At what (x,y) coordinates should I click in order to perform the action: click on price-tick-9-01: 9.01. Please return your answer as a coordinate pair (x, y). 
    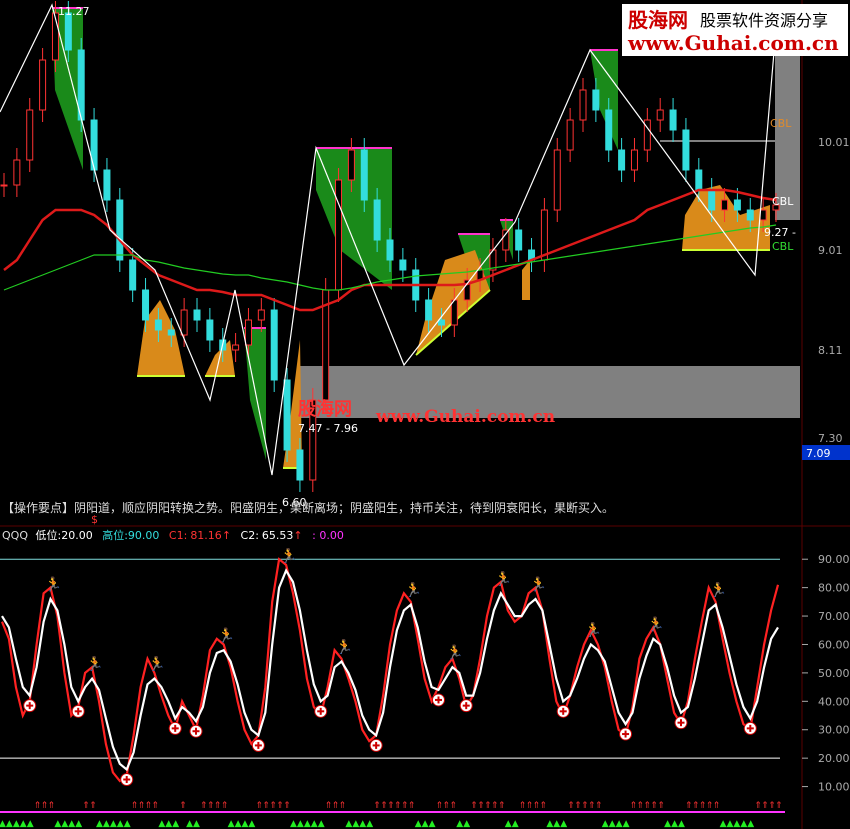
    Looking at the image, I should click on (830, 250).